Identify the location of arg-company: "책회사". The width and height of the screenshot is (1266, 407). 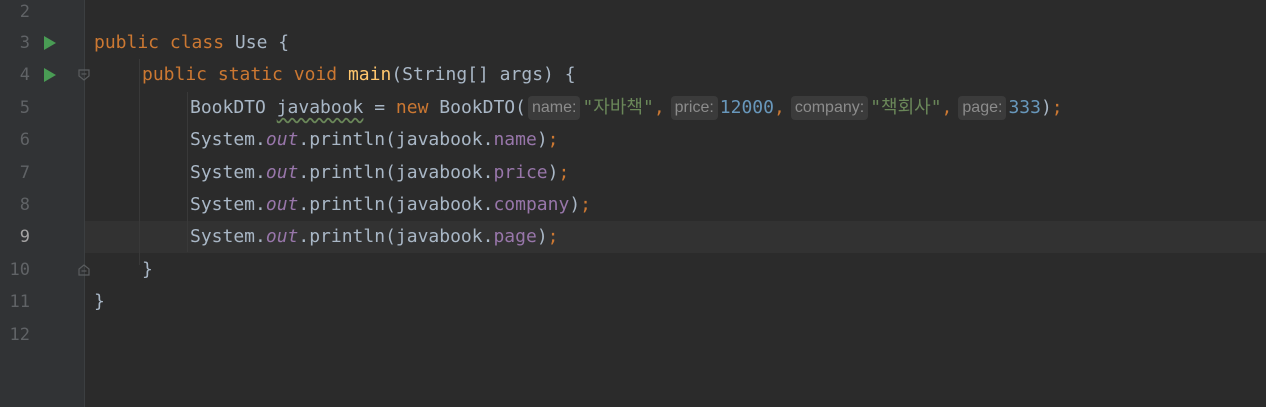
(906, 107).